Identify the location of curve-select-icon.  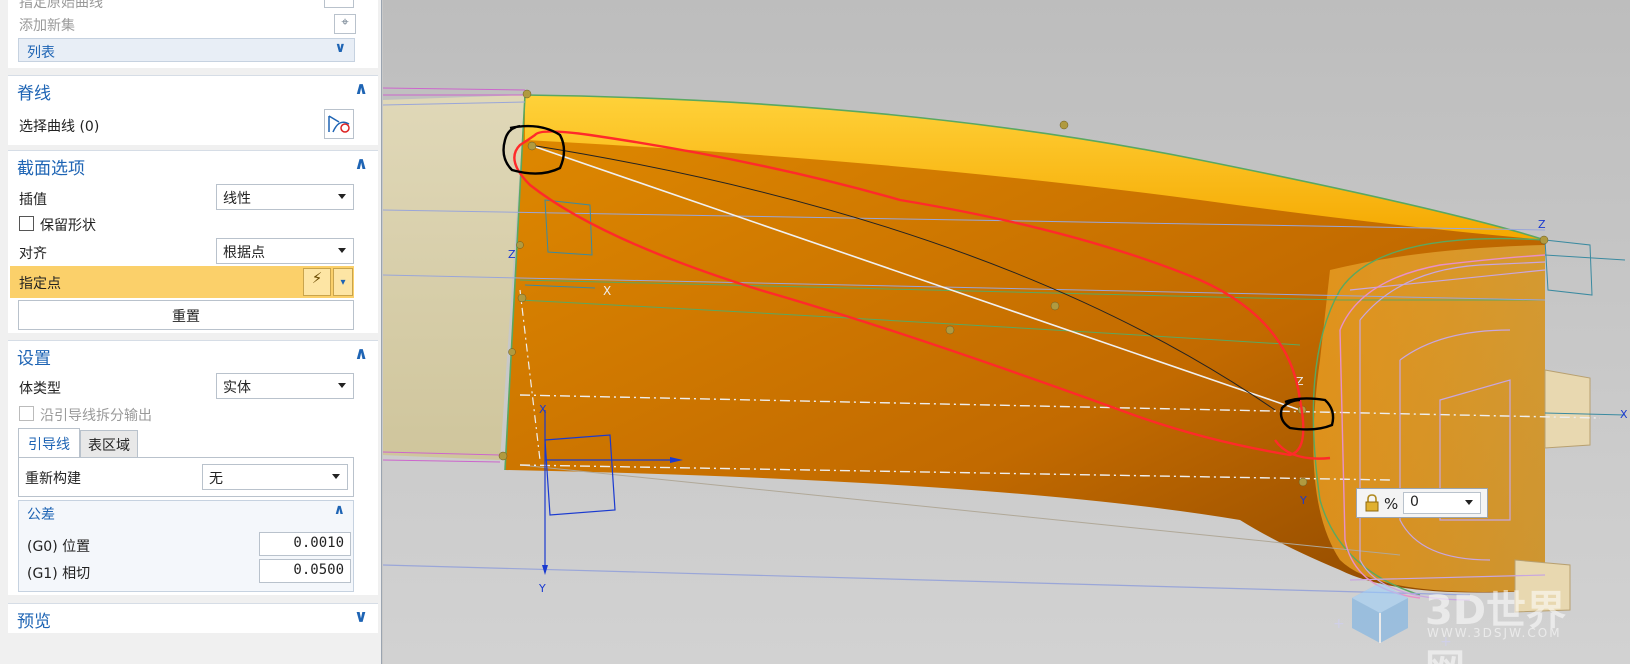
(339, 124).